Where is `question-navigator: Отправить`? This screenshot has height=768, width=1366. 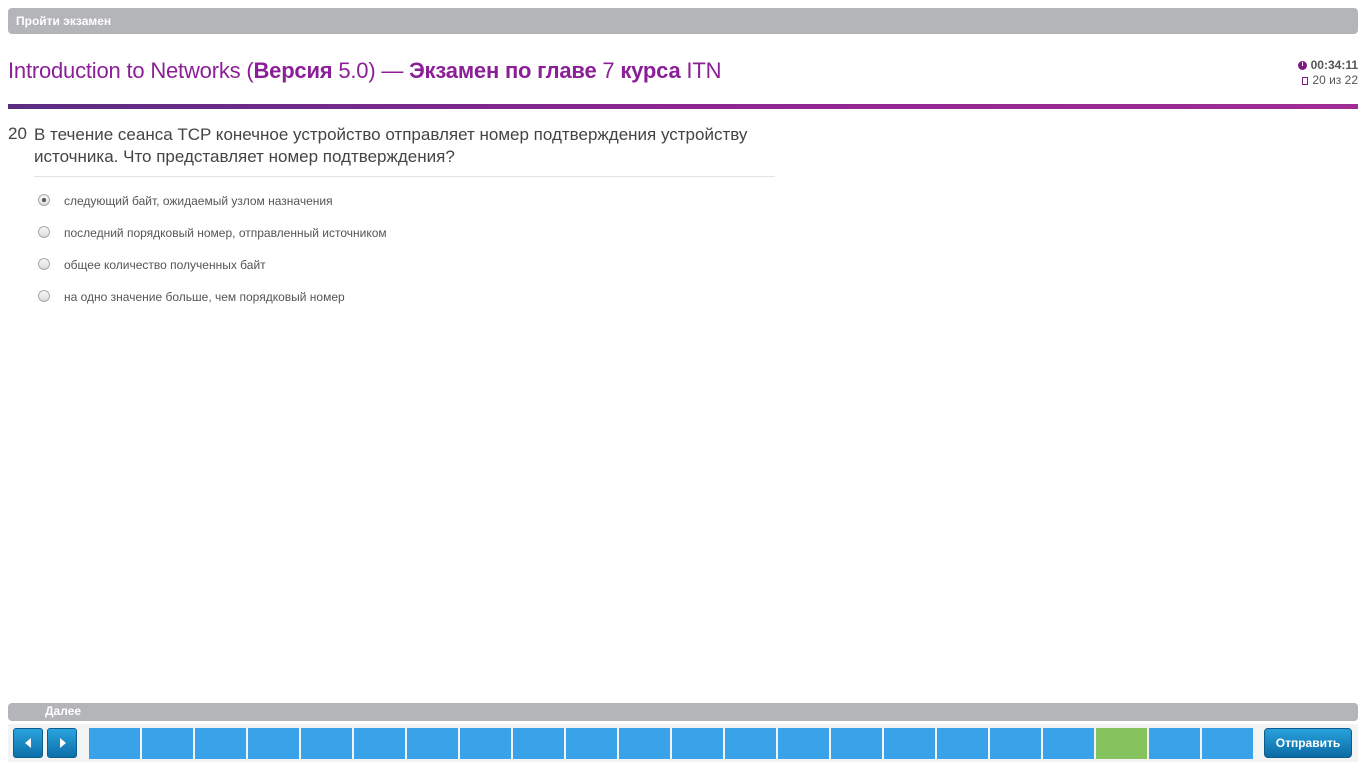
question-navigator: Отправить is located at coordinates (683, 743).